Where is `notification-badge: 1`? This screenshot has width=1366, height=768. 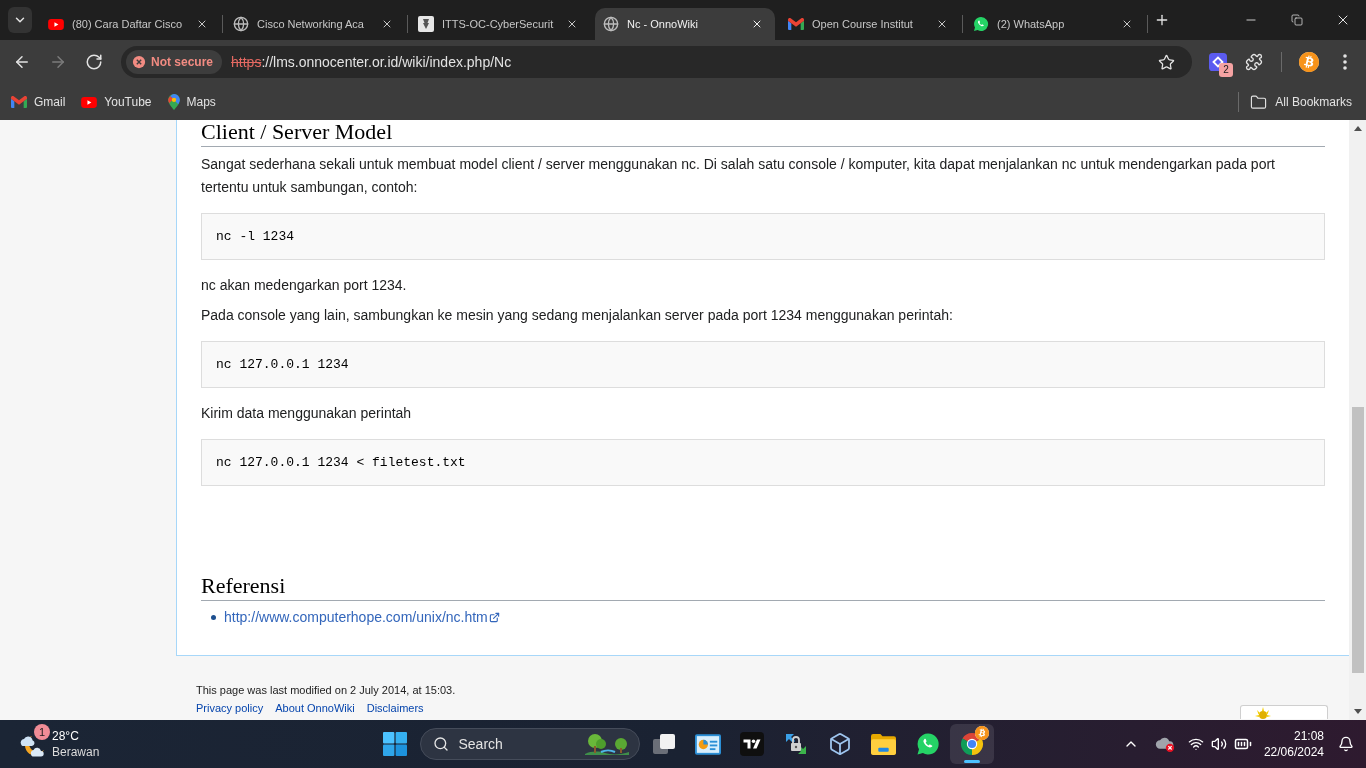
notification-badge: 1 is located at coordinates (42, 732).